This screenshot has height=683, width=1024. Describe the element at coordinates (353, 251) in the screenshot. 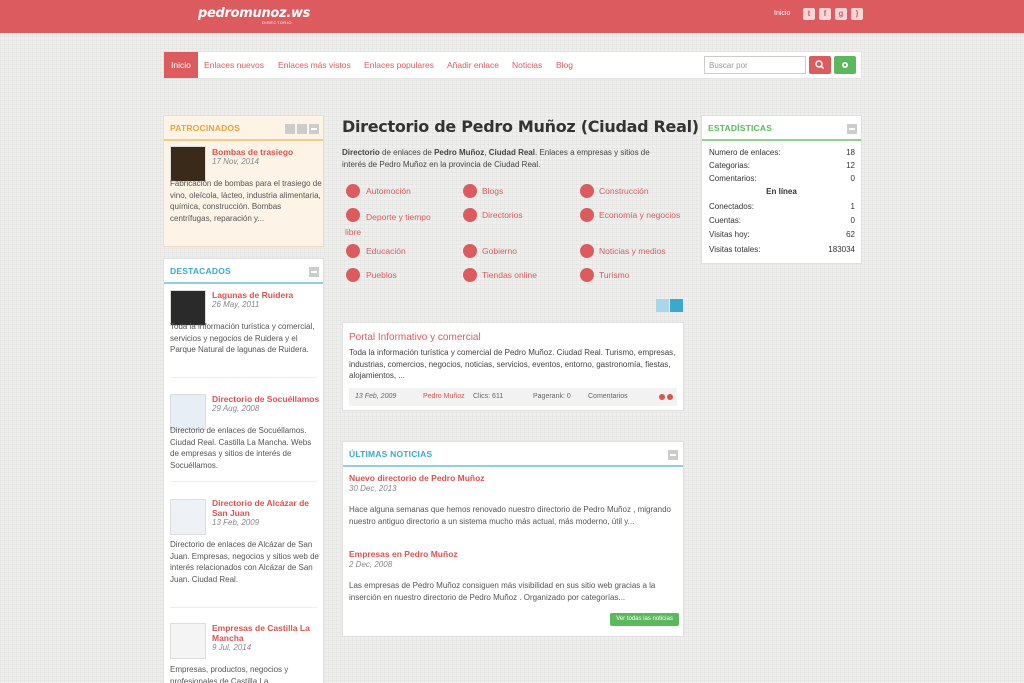

I see `graduation-cap-icon` at that location.